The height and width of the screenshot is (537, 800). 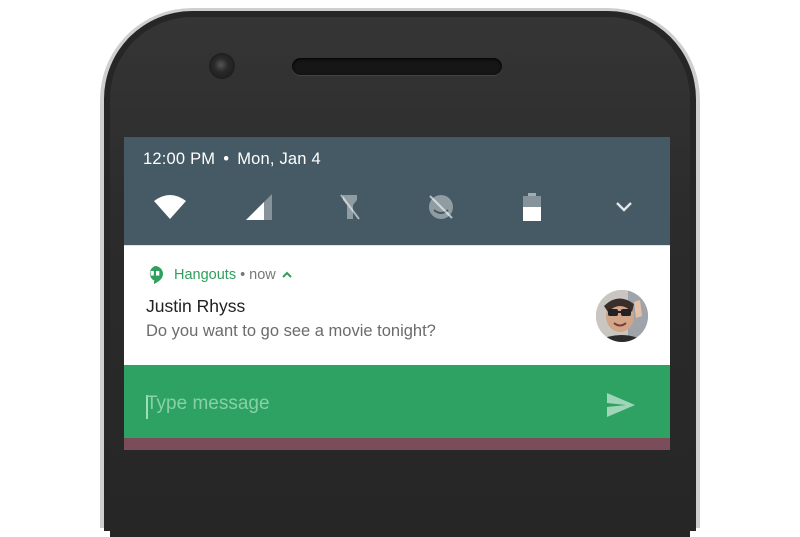 I want to click on earpiece-speaker, so click(x=397, y=66).